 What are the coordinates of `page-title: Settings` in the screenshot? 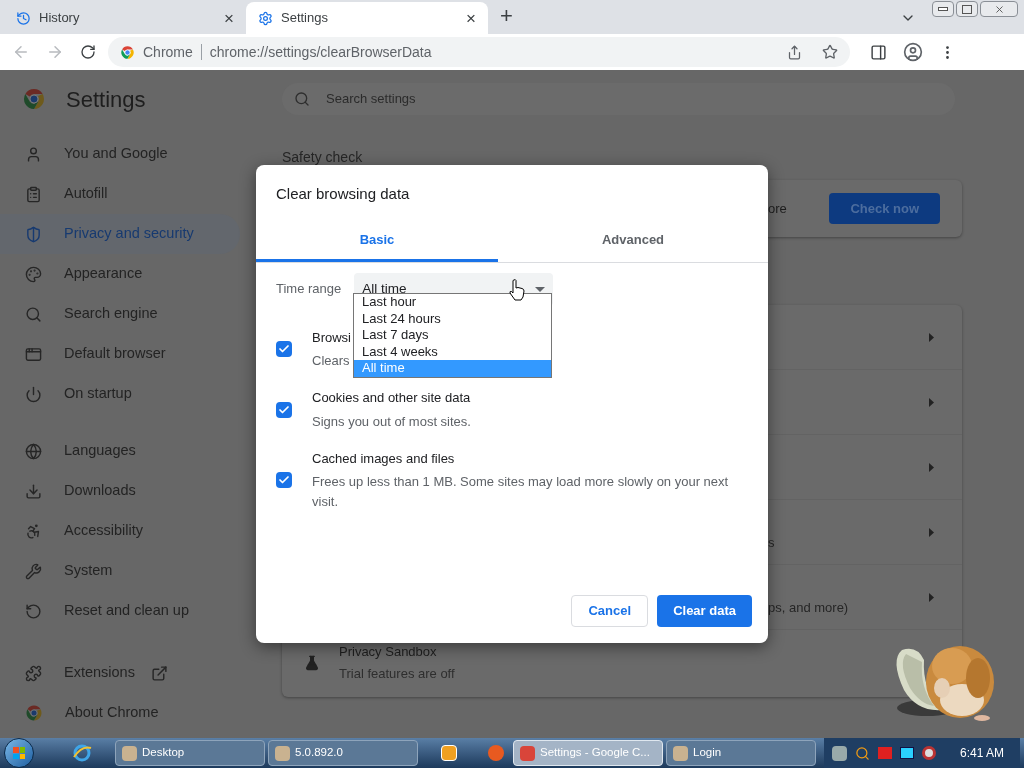 It's located at (106, 99).